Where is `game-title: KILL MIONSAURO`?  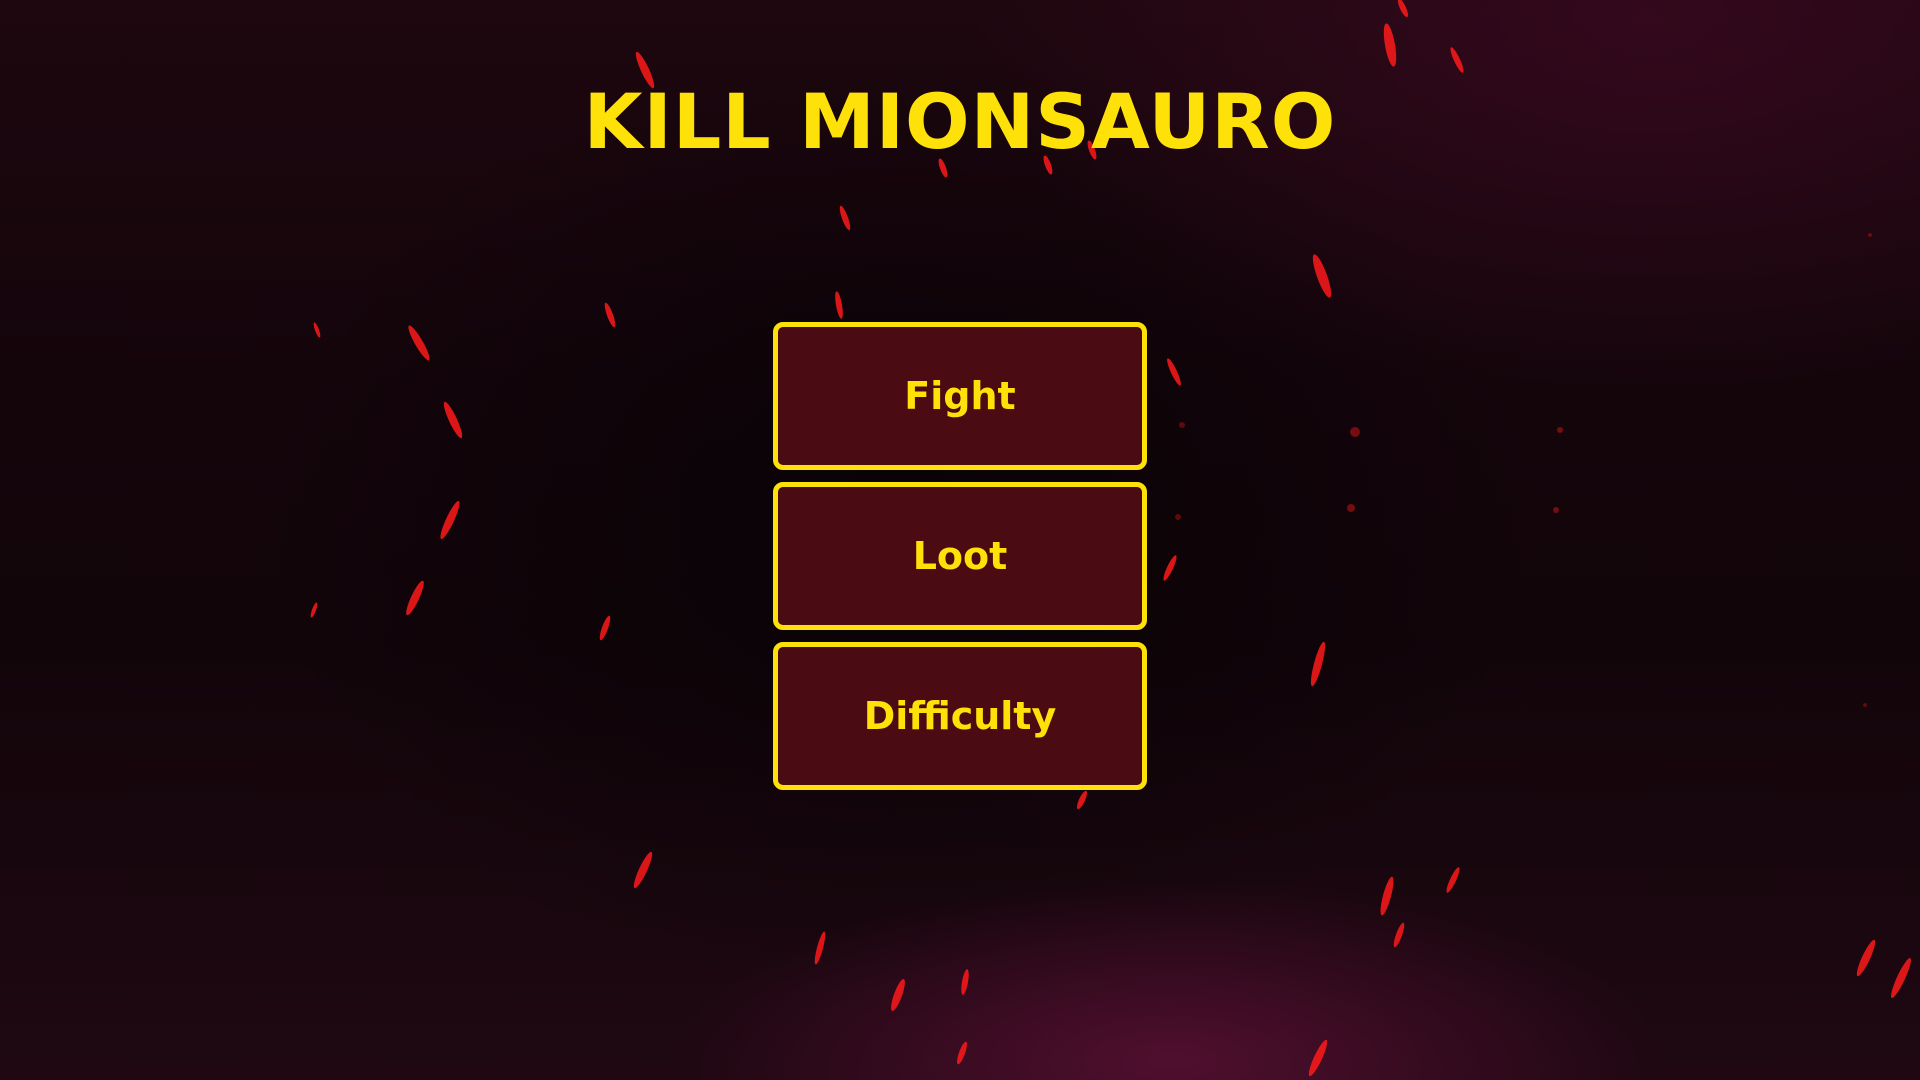
game-title: KILL MIONSAURO is located at coordinates (960, 121).